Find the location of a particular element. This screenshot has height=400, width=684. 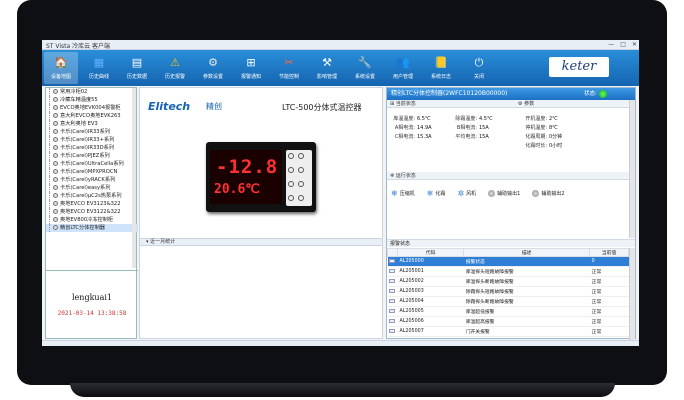

kv-row: 除霜温度: 4.5℃ is located at coordinates (472, 118).